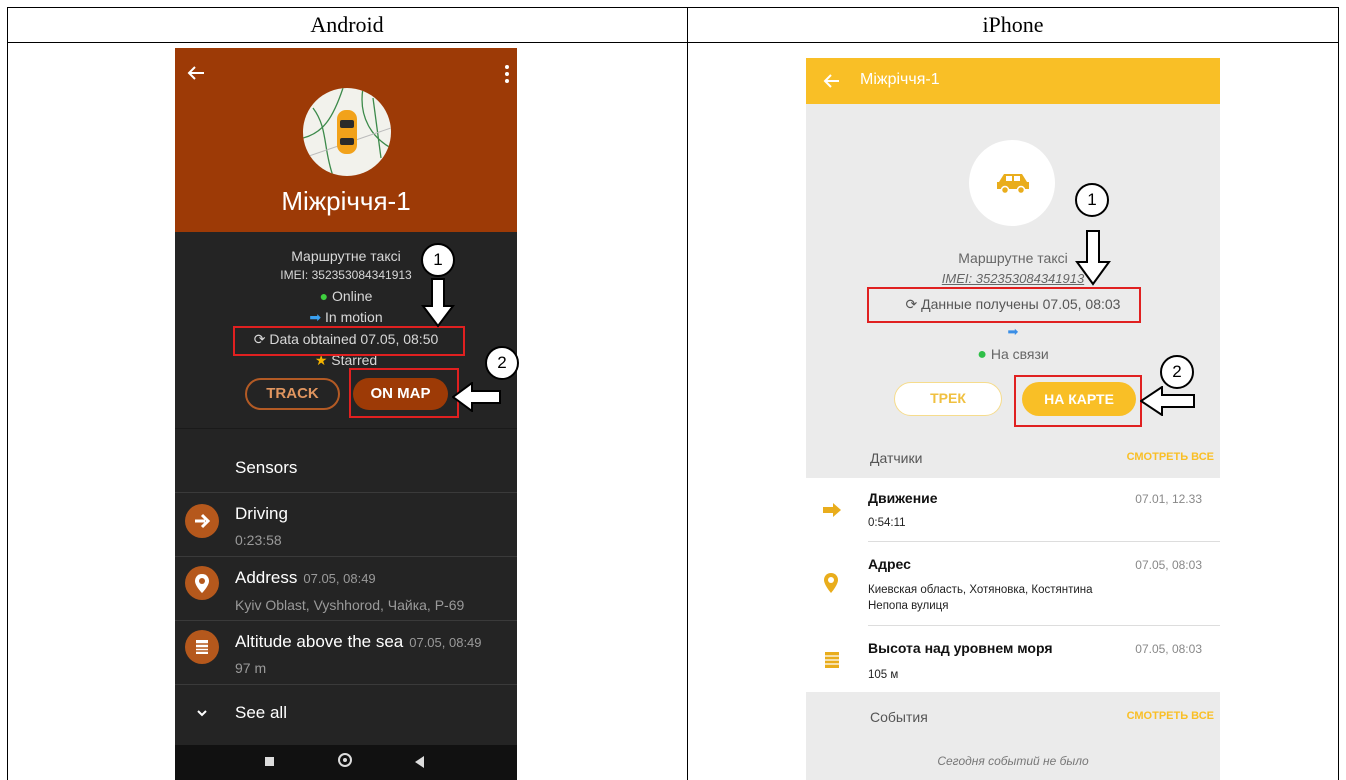 The width and height of the screenshot is (1346, 780). I want to click on sensor-value: 0:23:58, so click(258, 540).